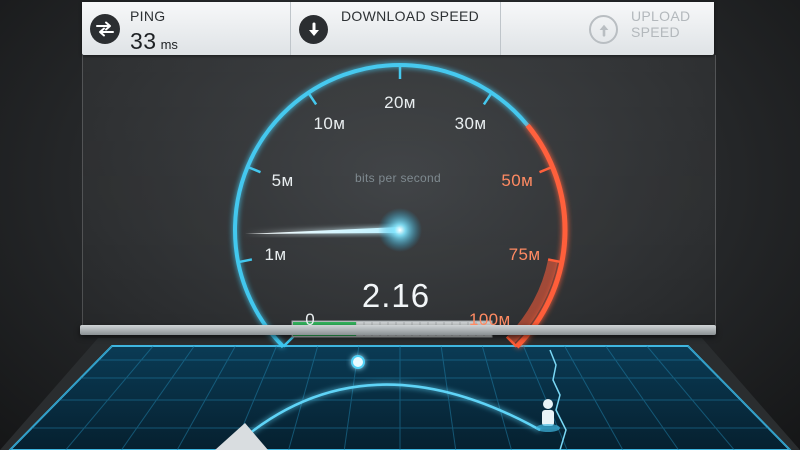 This screenshot has height=450, width=800. What do you see at coordinates (358, 362) in the screenshot?
I see `route-node` at bounding box center [358, 362].